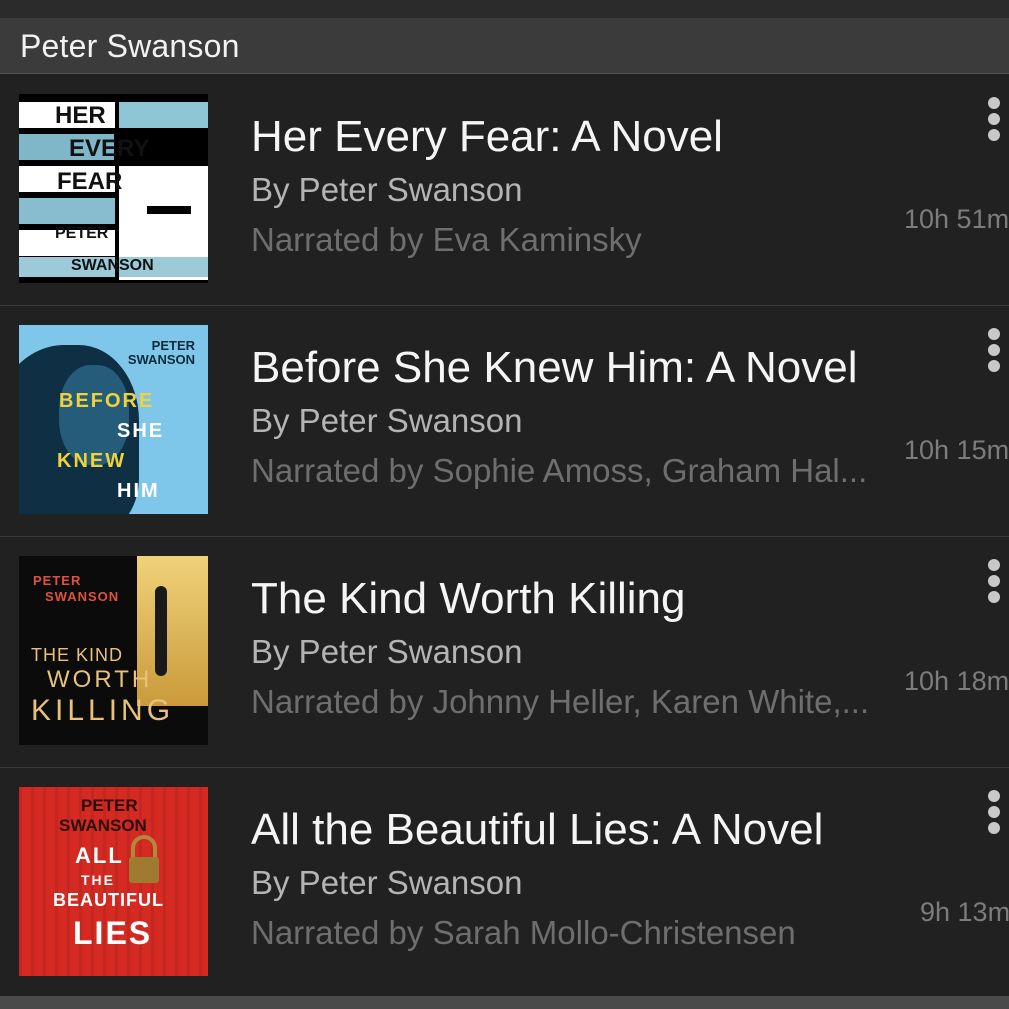 This screenshot has height=1009, width=1009. What do you see at coordinates (504, 1002) in the screenshot?
I see `bottom-bar` at bounding box center [504, 1002].